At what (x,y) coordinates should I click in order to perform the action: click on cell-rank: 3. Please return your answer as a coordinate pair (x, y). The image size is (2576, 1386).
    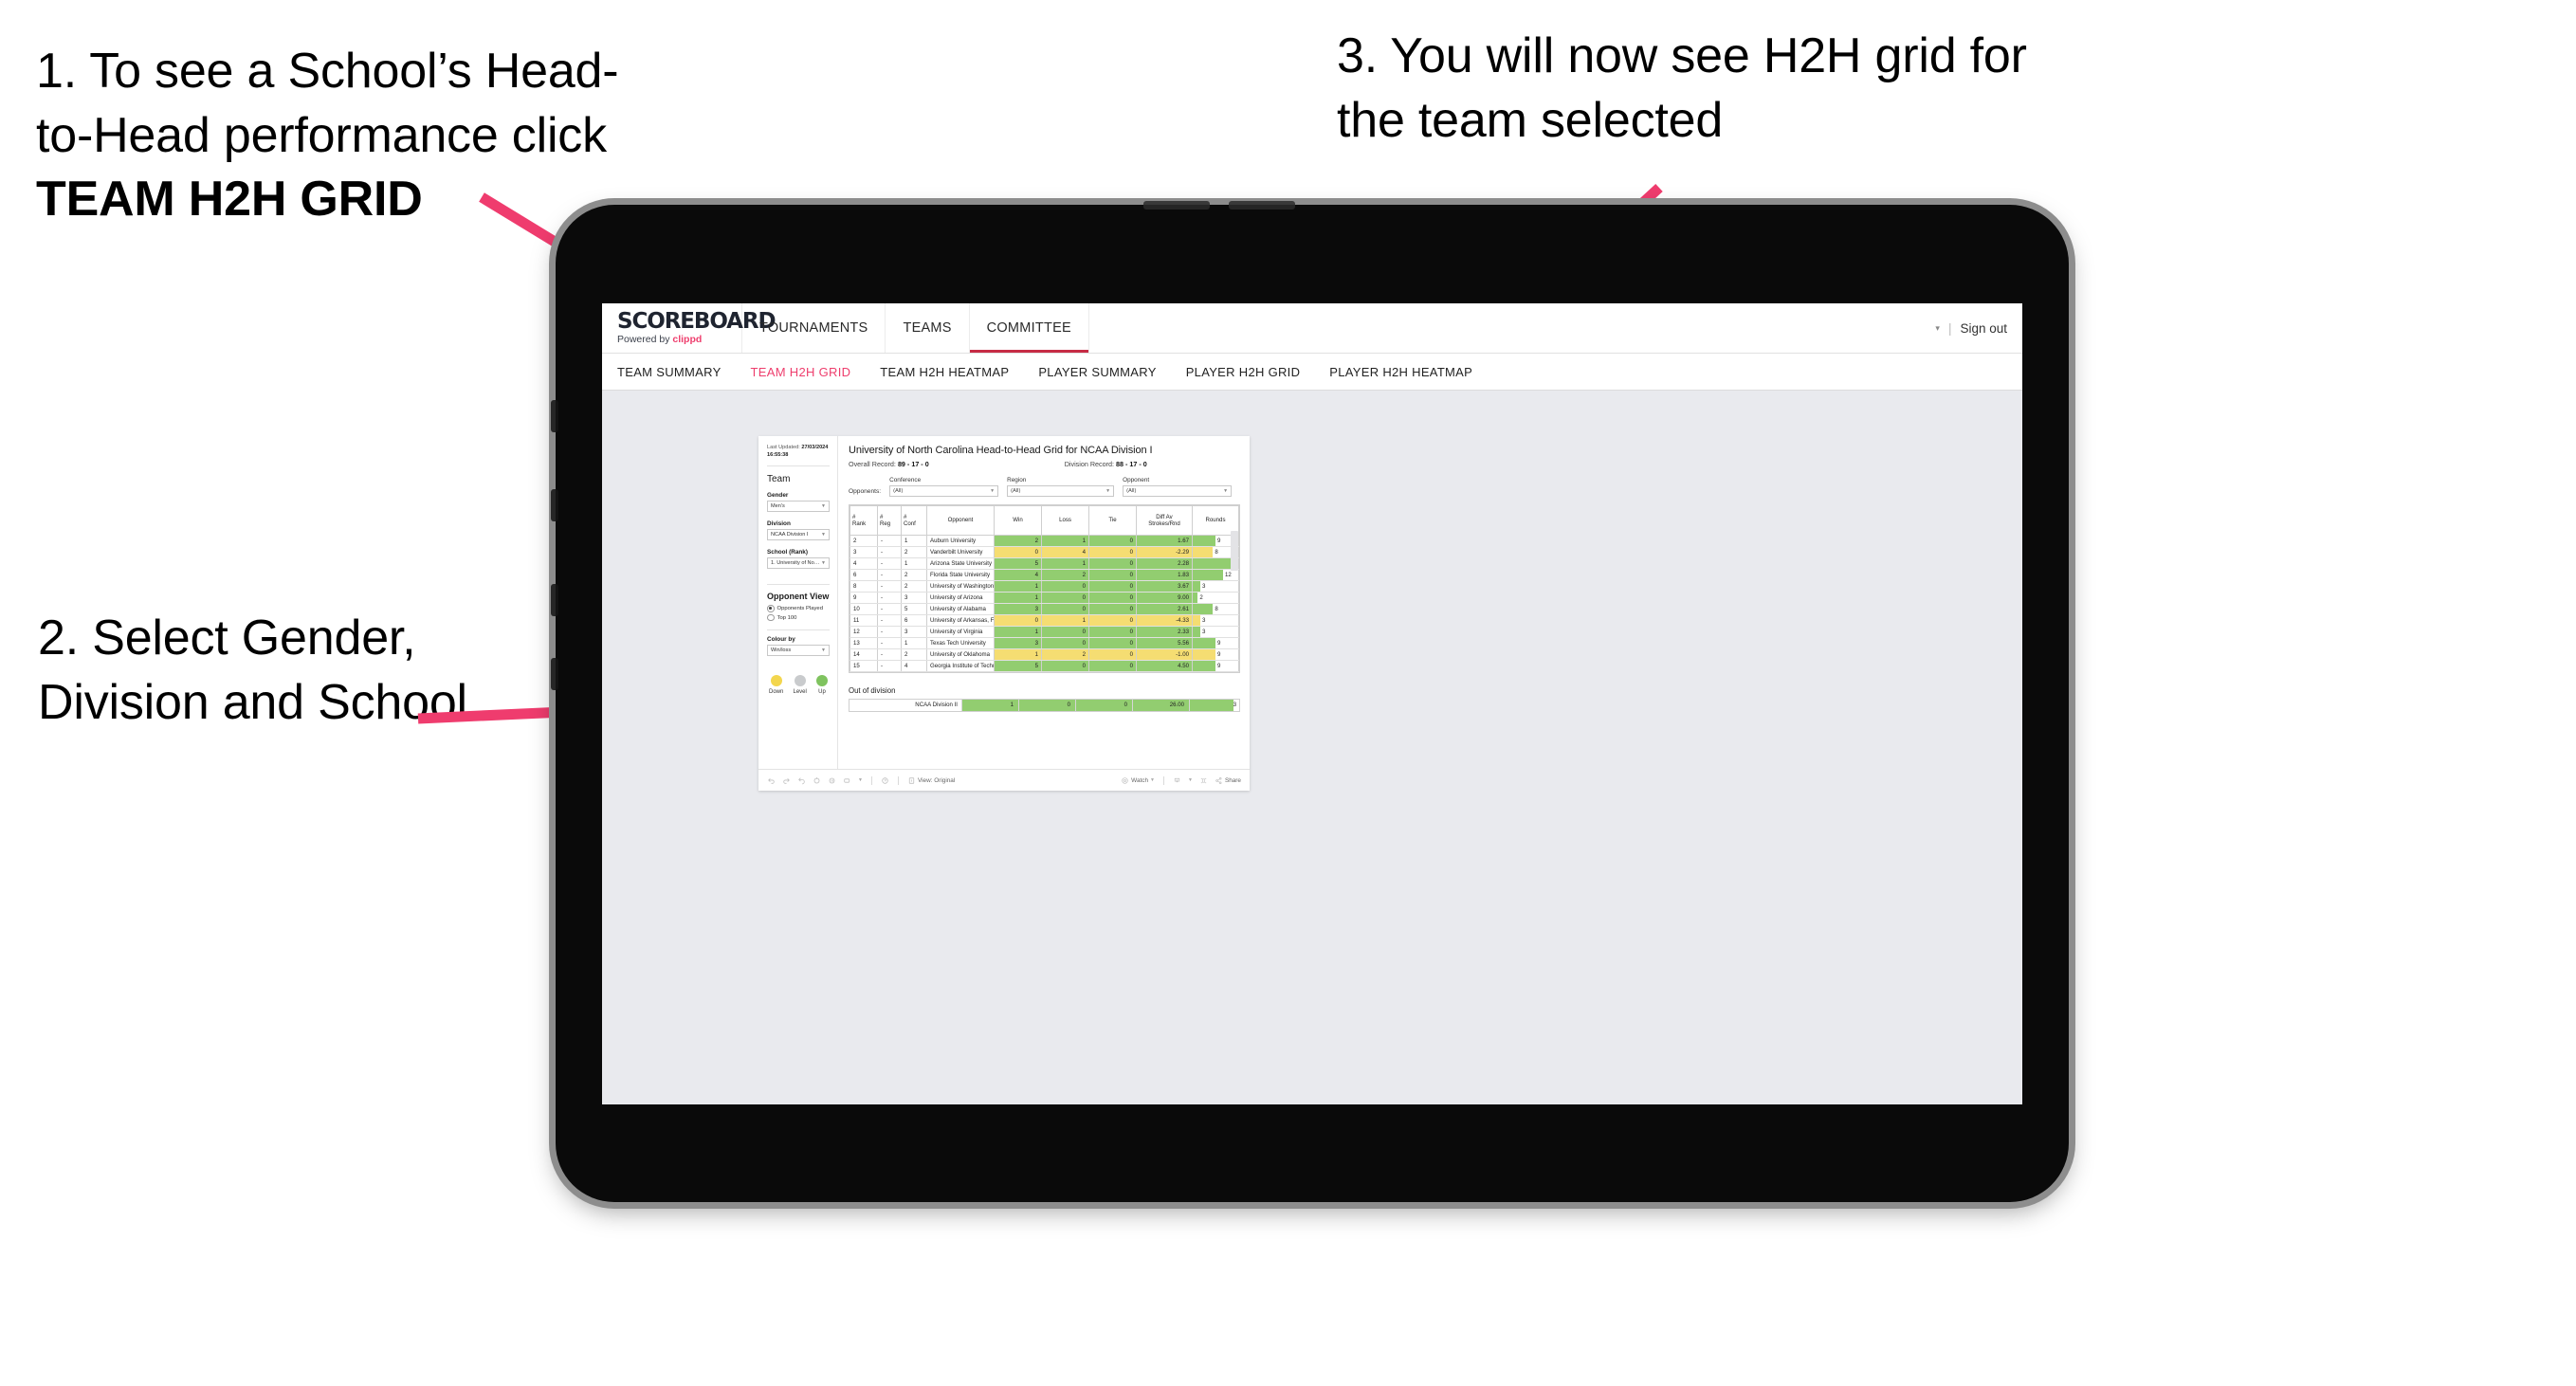
    Looking at the image, I should click on (864, 551).